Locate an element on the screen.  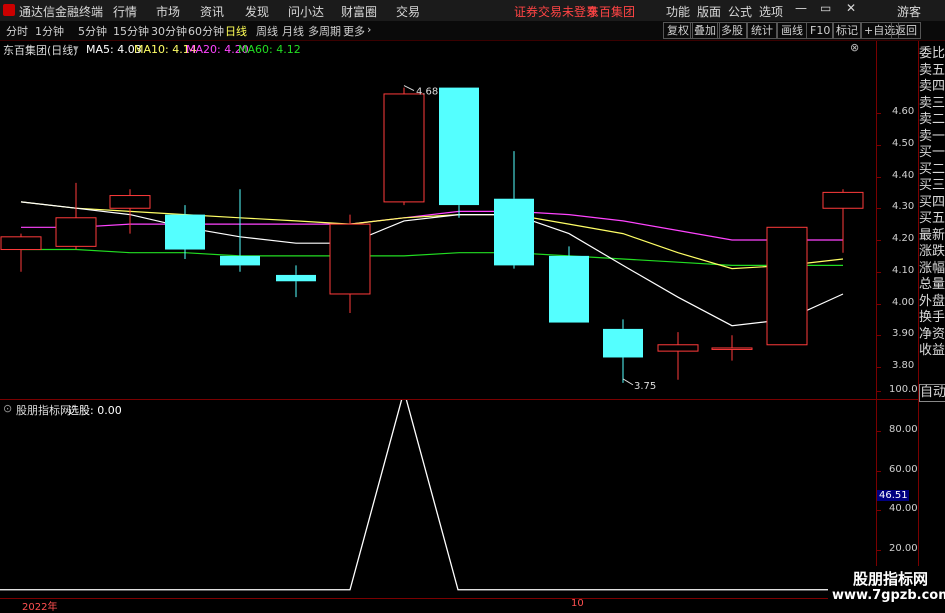
menu-banmian: 版面 is located at coordinates (709, 11).